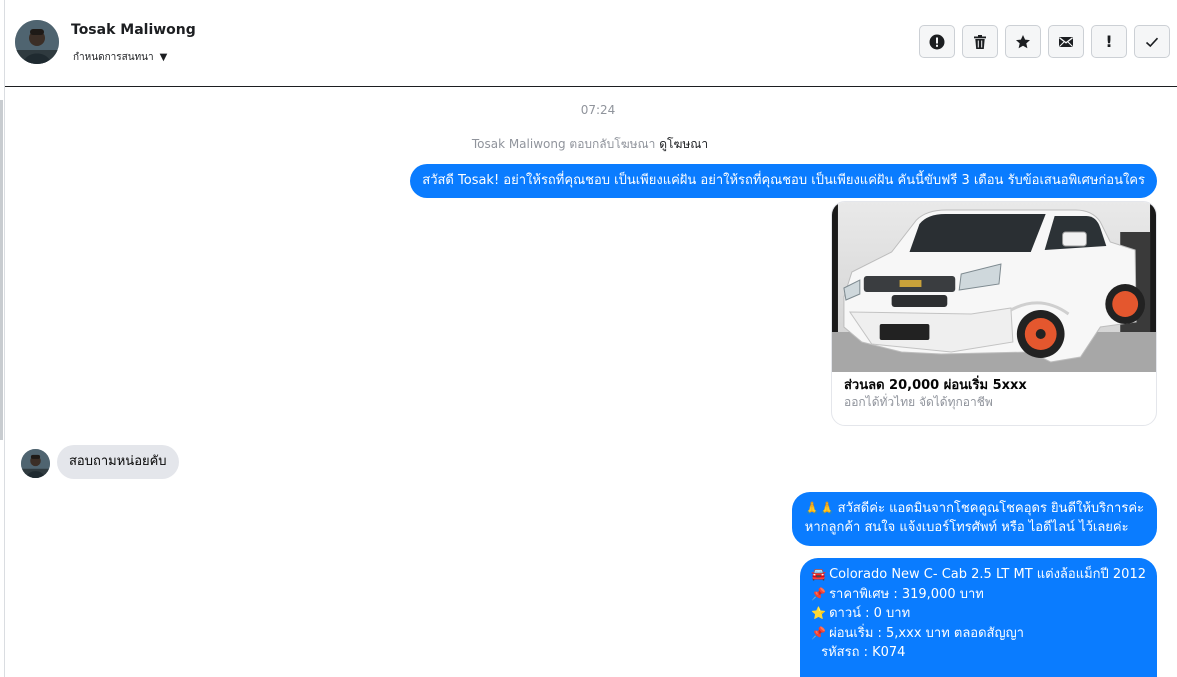 The height and width of the screenshot is (677, 1177). I want to click on star-button, so click(1023, 41).